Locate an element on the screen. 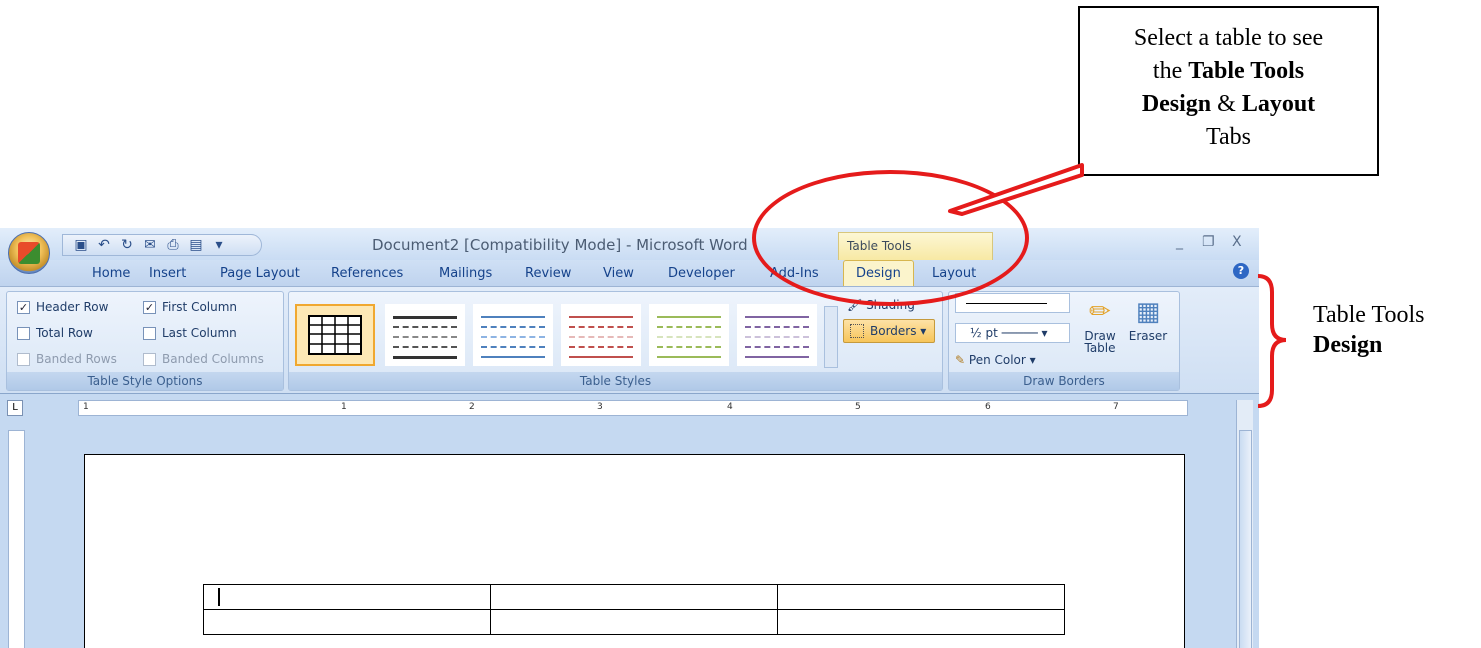 This screenshot has height=648, width=1481. brace-annotation is located at coordinates (1272, 341).